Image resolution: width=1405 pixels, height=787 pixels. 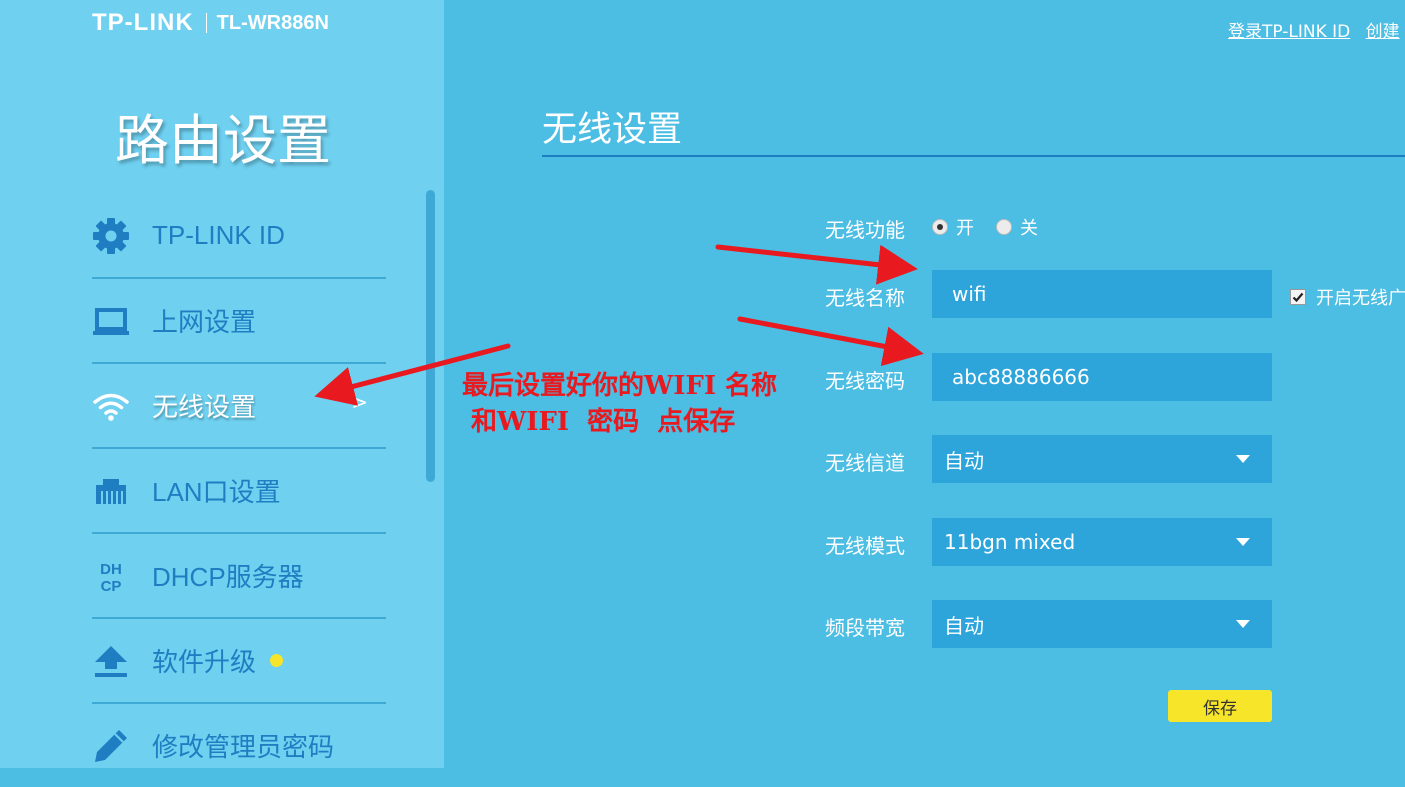 I want to click on ssid-input: wifi, so click(x=1102, y=294).